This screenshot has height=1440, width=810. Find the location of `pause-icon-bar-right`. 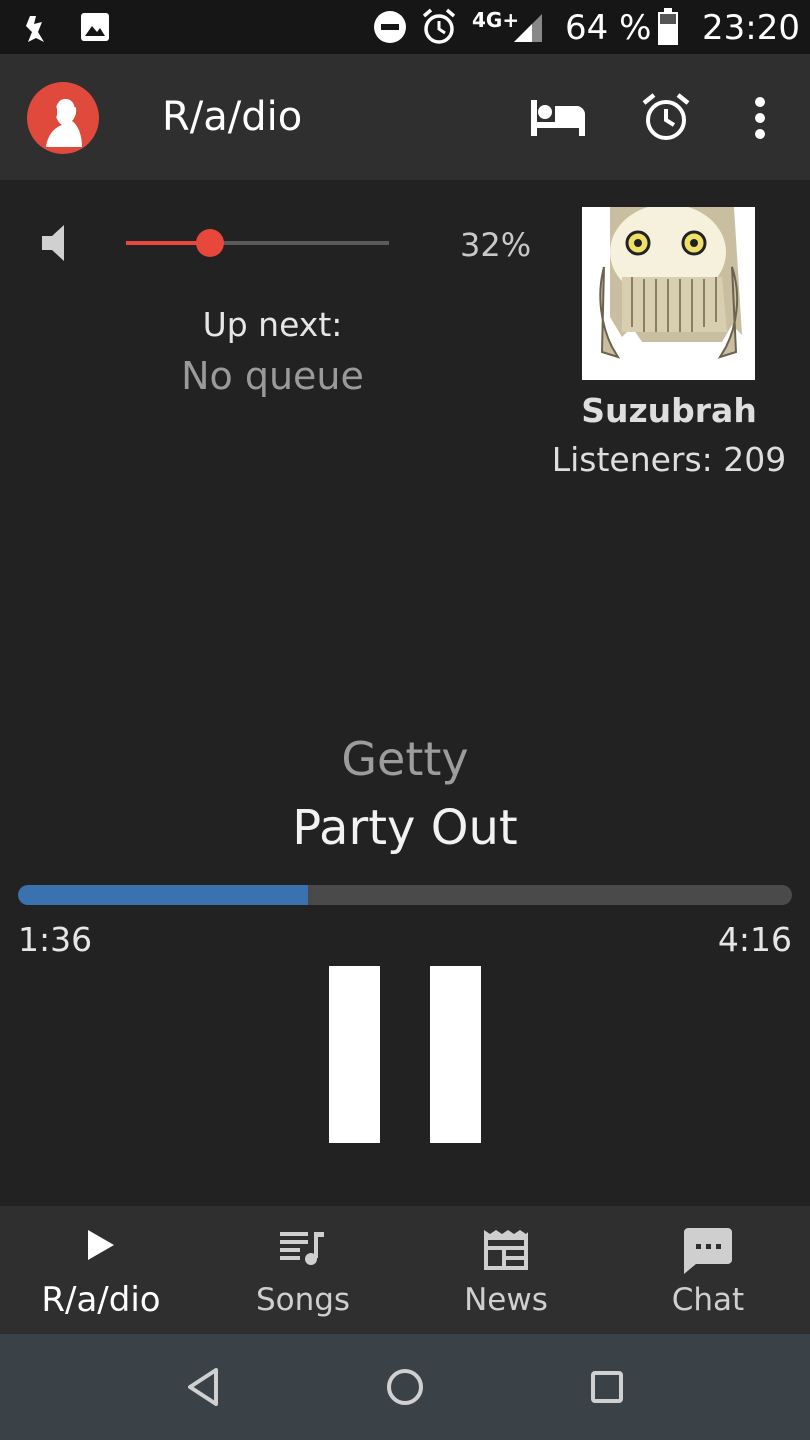

pause-icon-bar-right is located at coordinates (455, 1054).